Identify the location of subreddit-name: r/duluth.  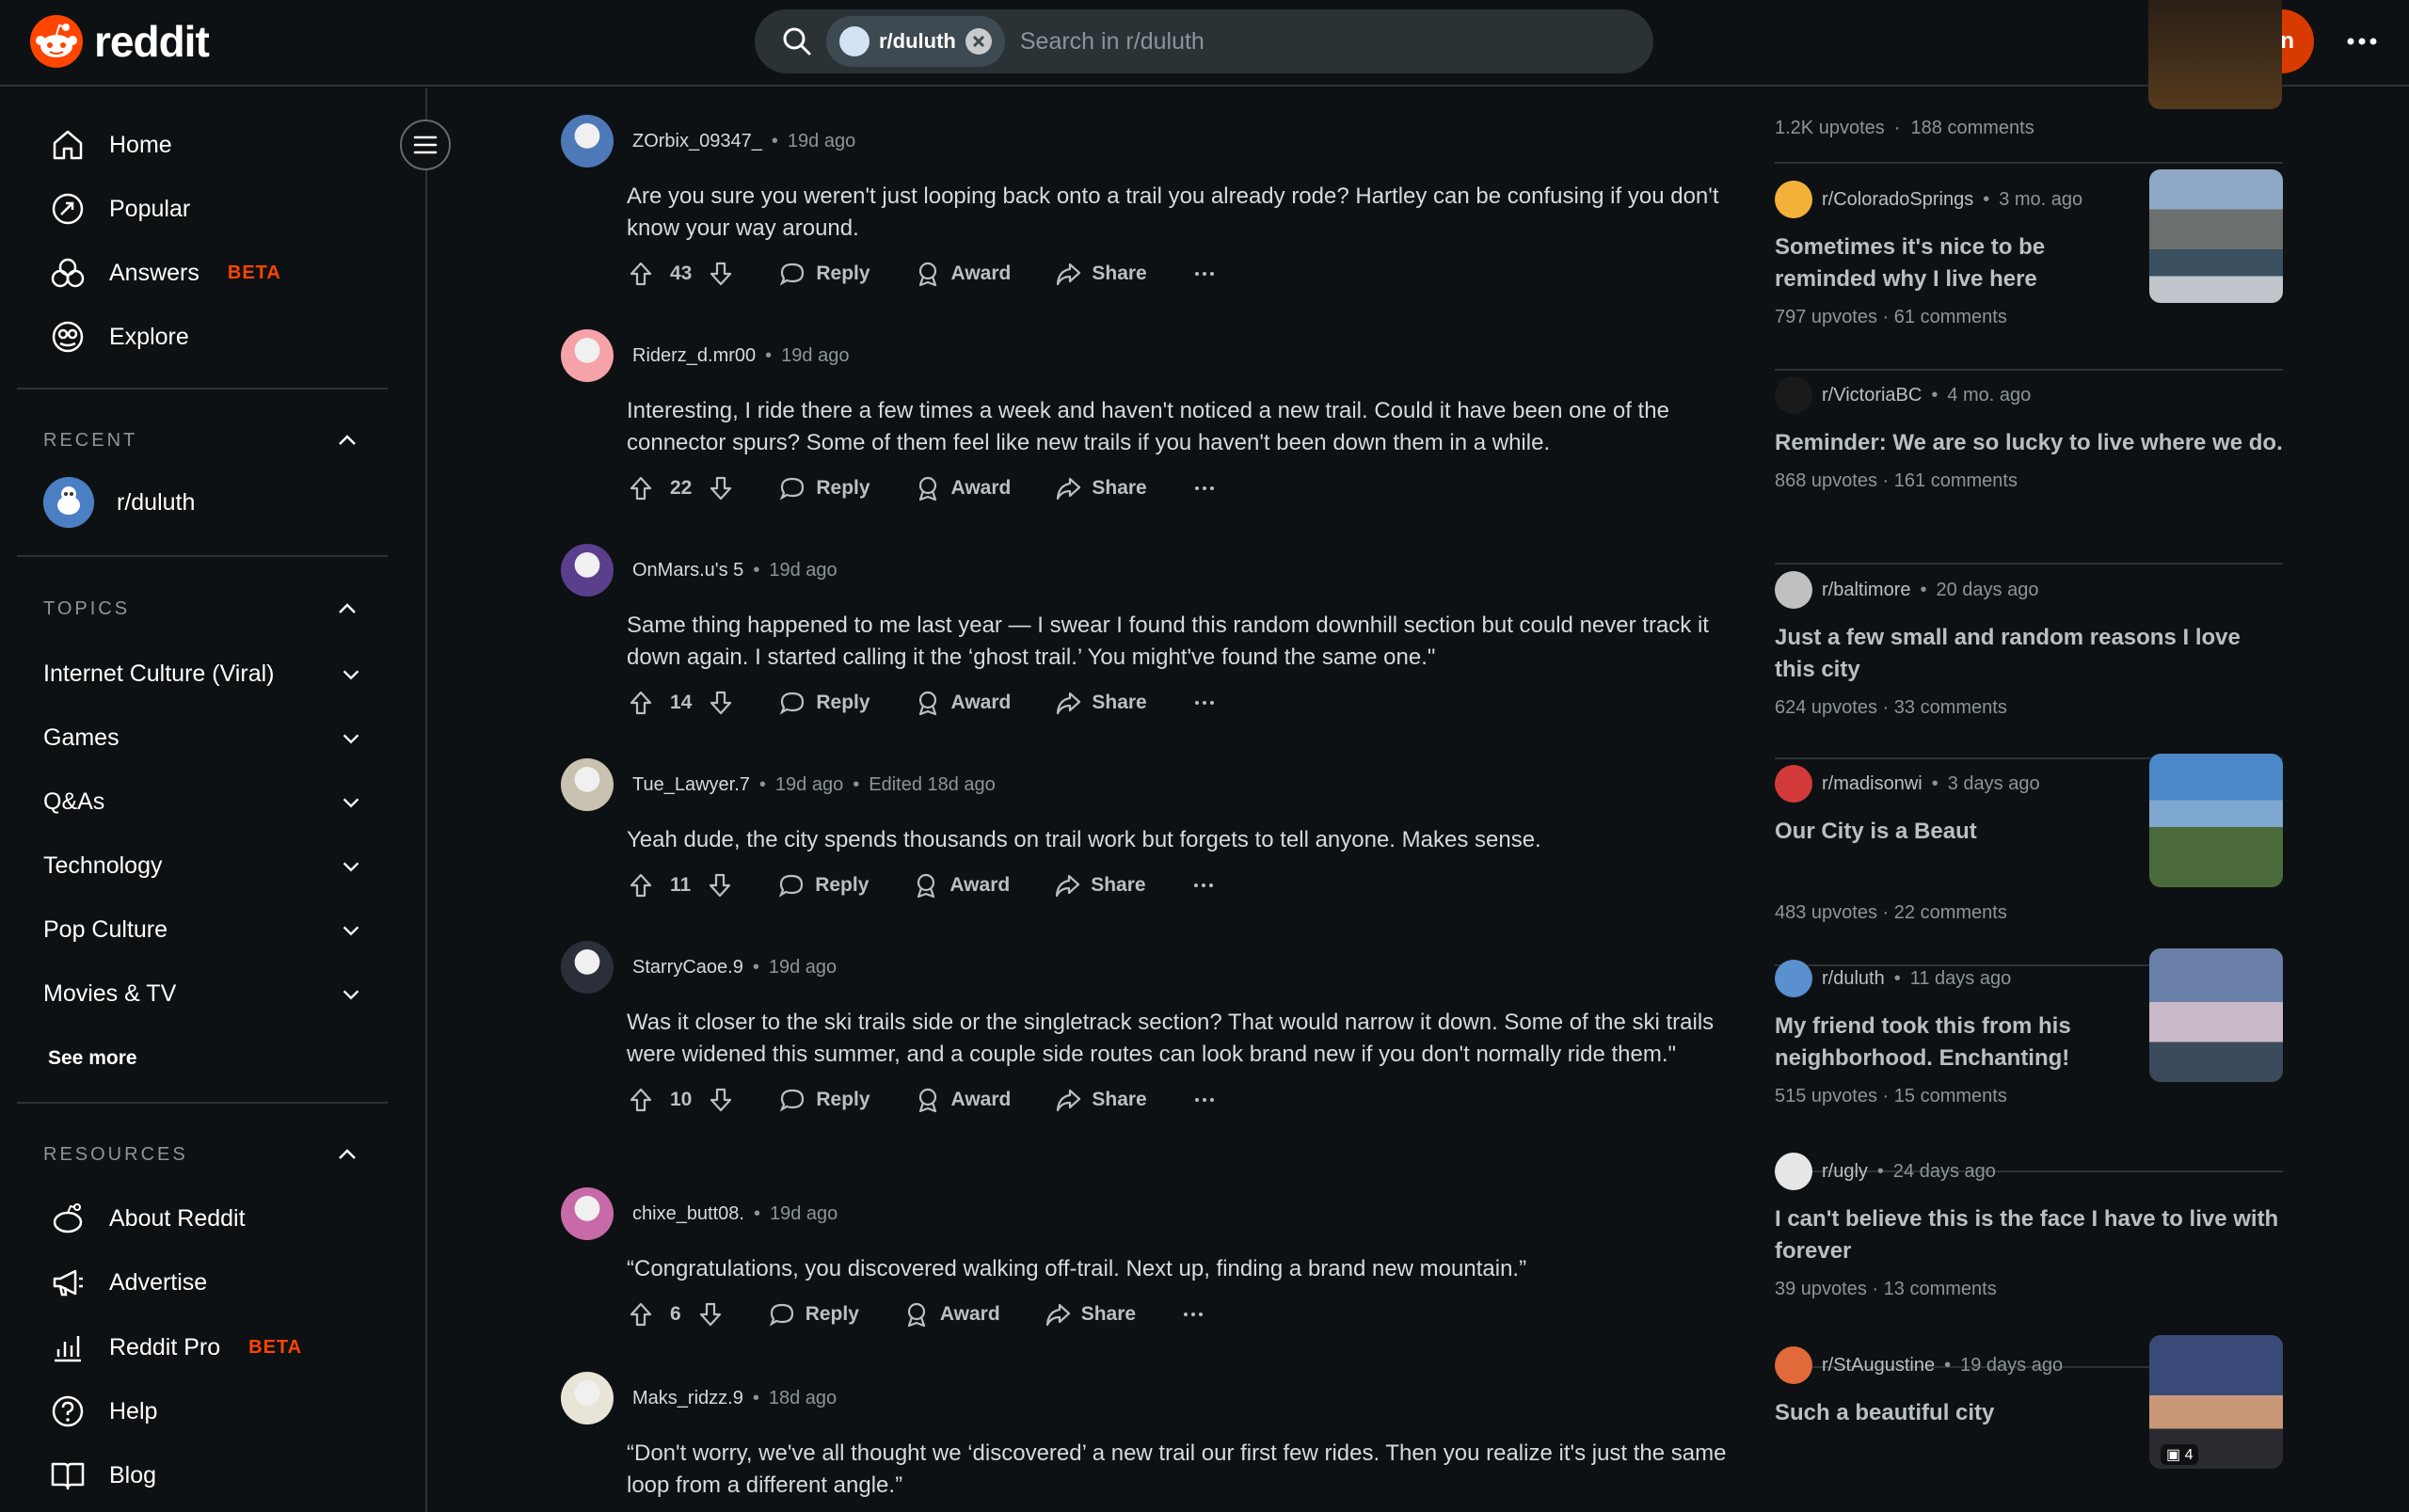
(1854, 979).